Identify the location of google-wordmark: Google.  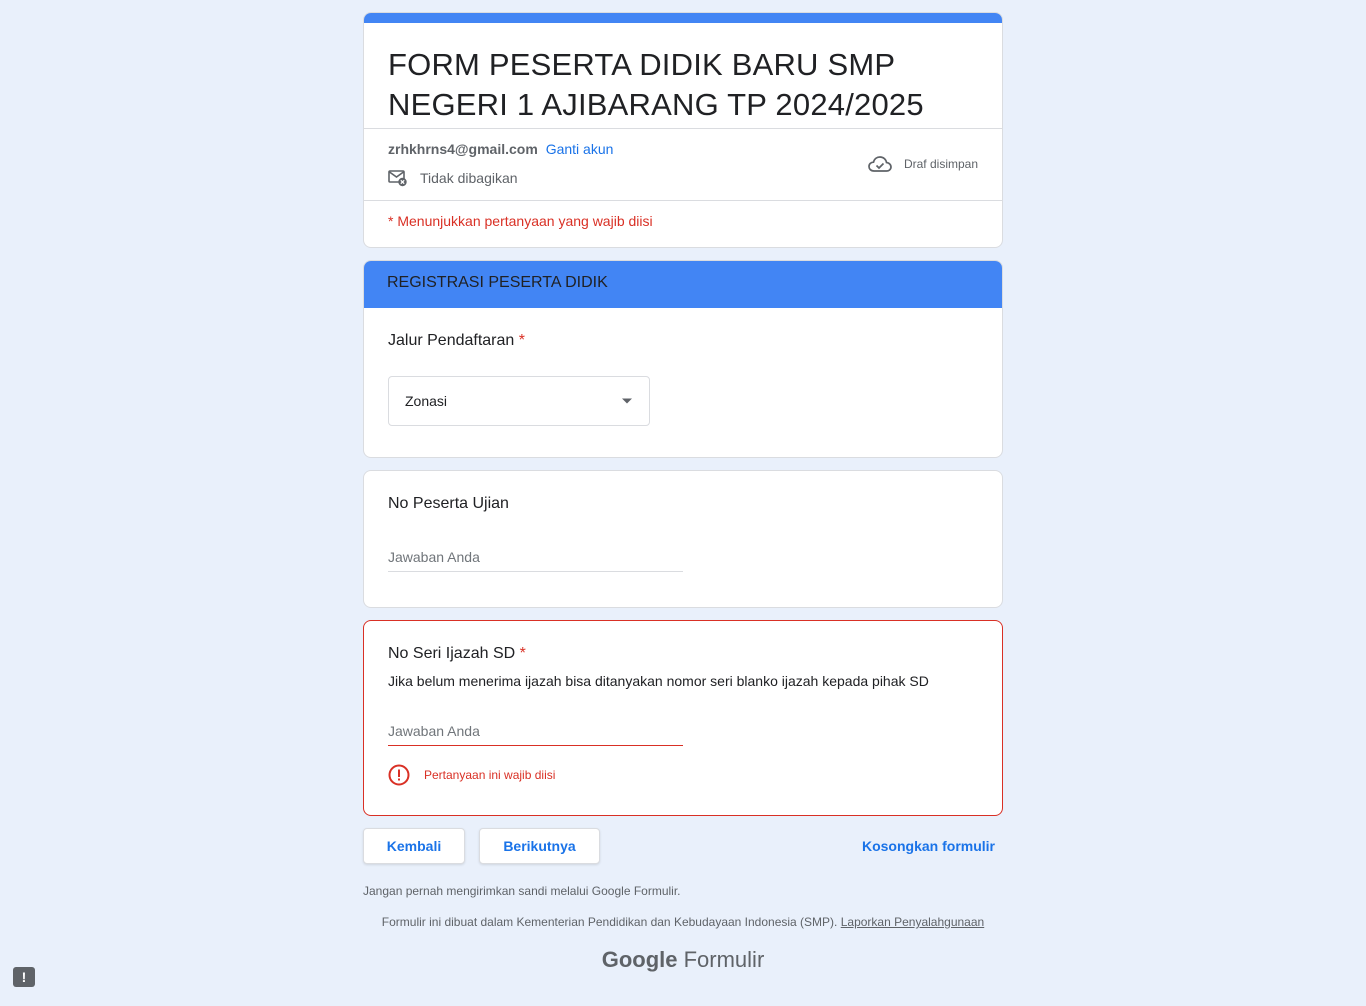
(639, 959).